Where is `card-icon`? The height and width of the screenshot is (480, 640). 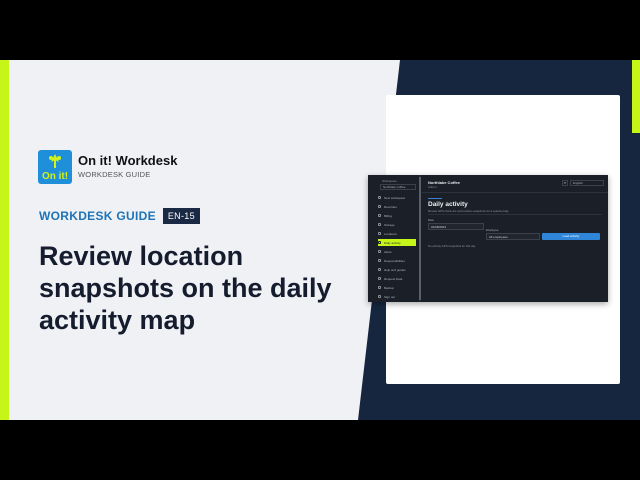 card-icon is located at coordinates (379, 215).